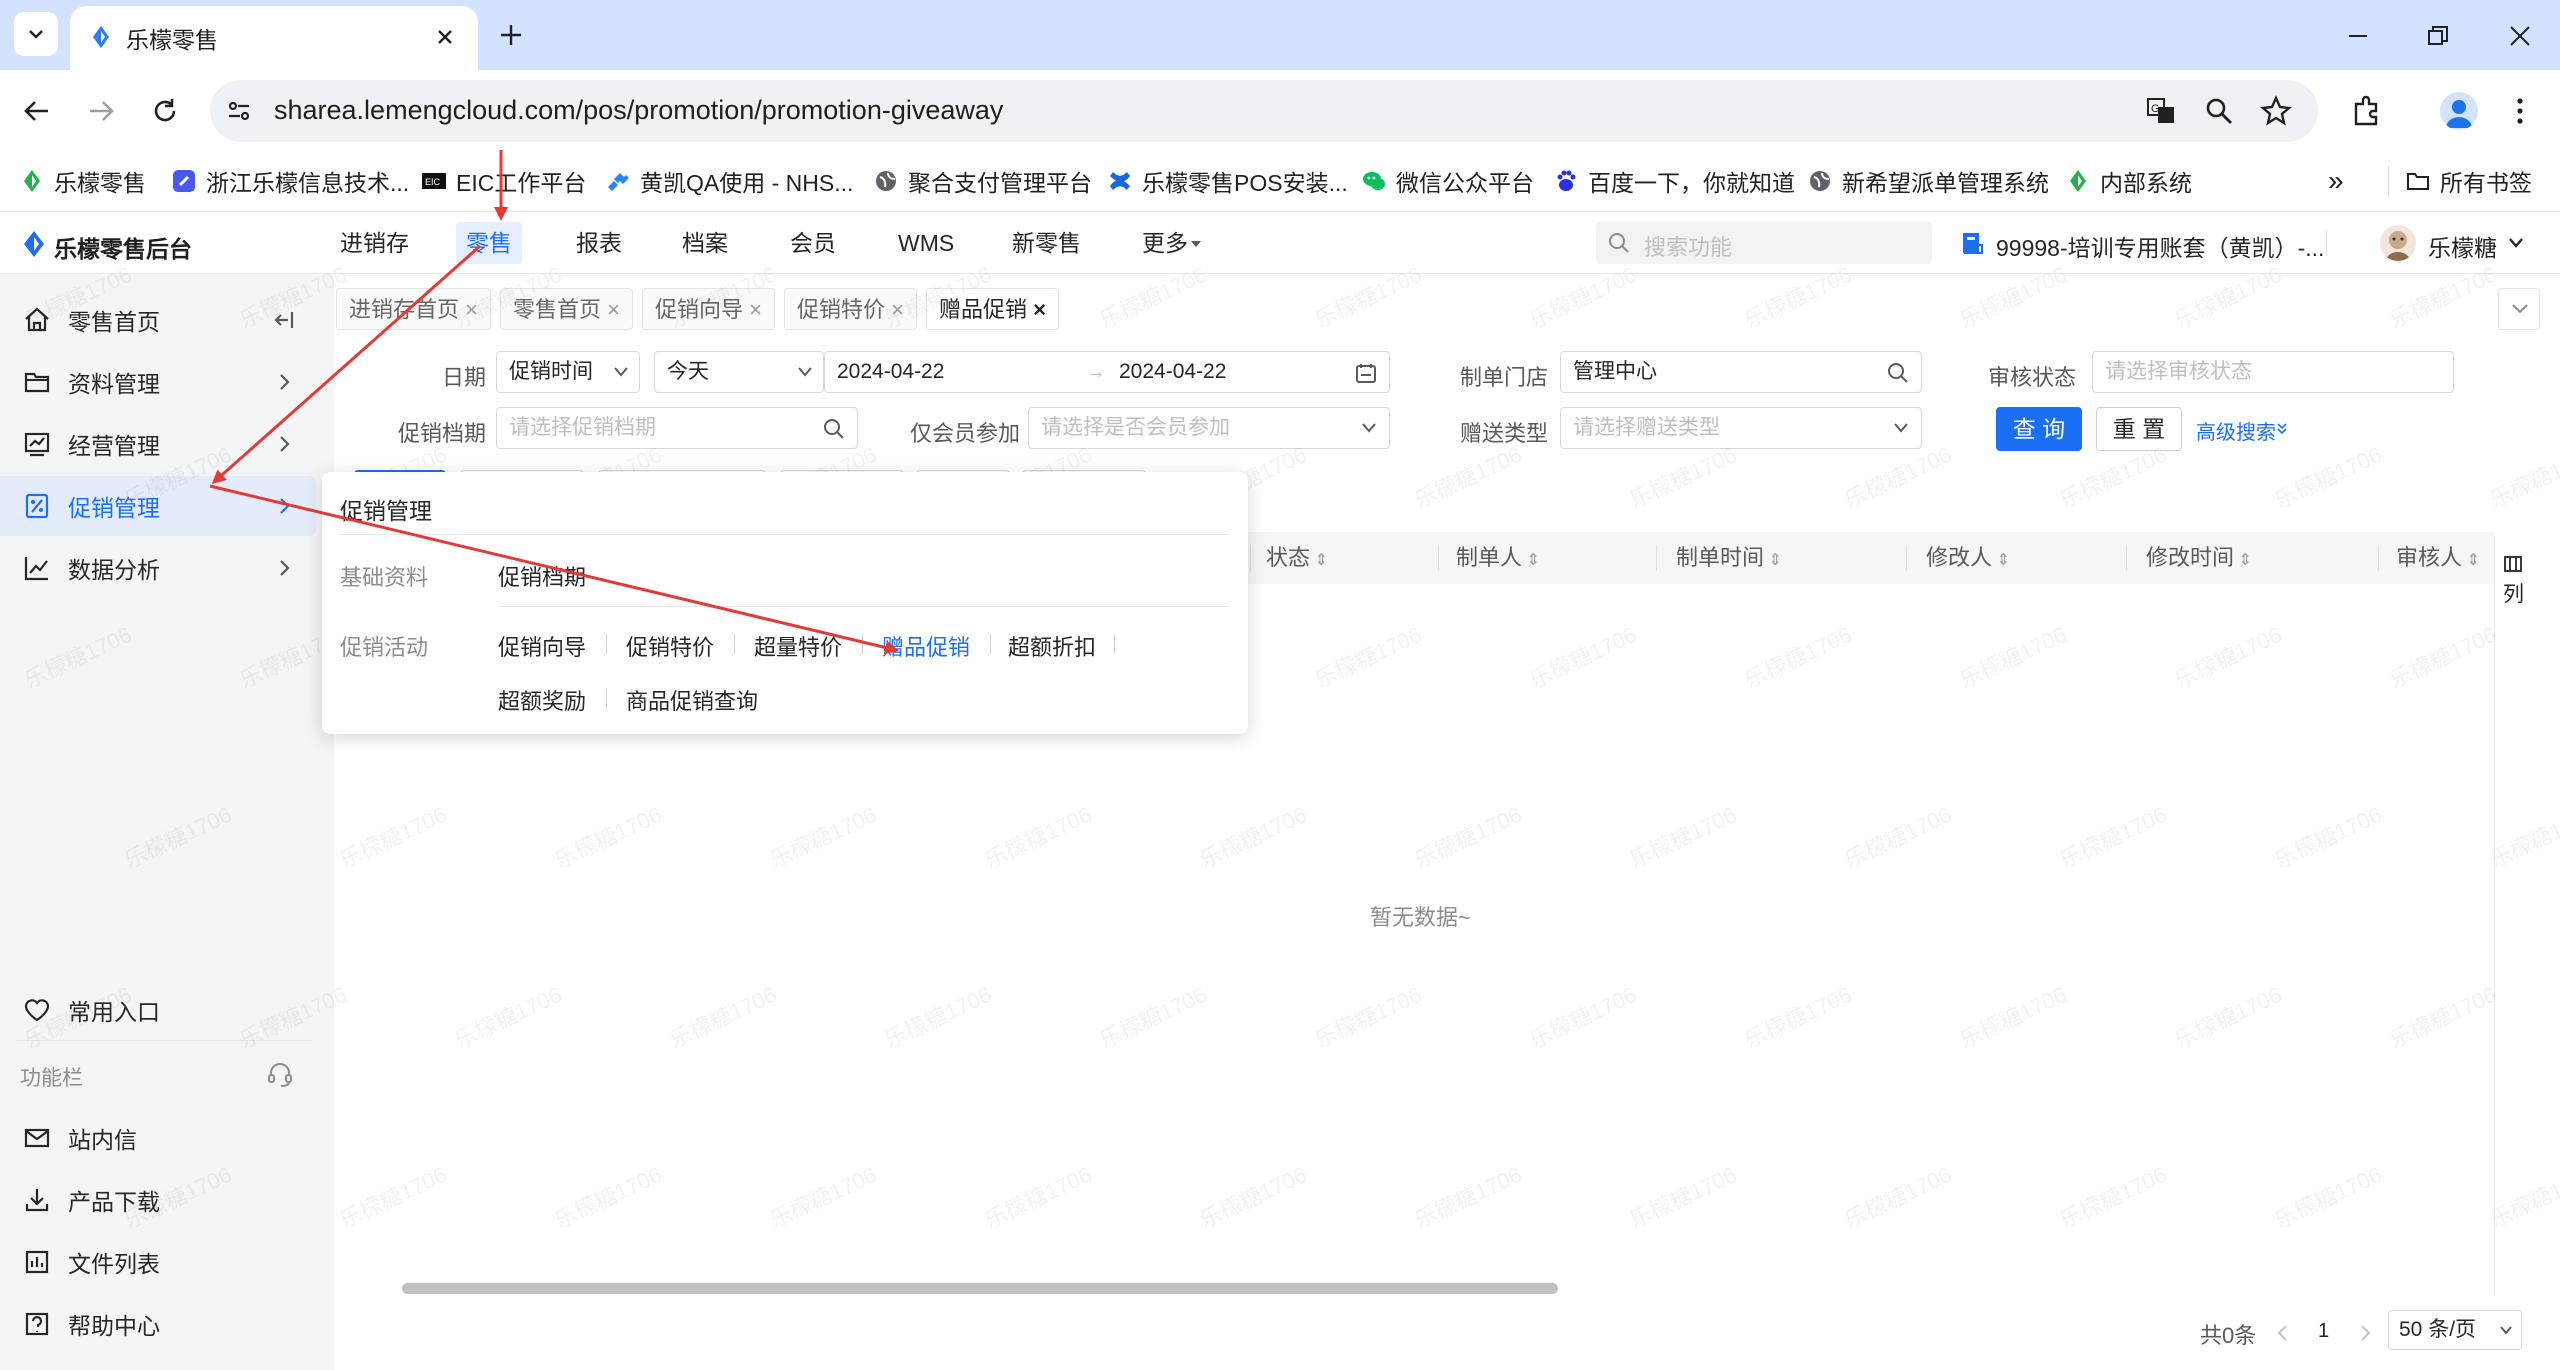 The width and height of the screenshot is (2560, 1370). Describe the element at coordinates (2520, 36) in the screenshot. I see `close-window-icon` at that location.